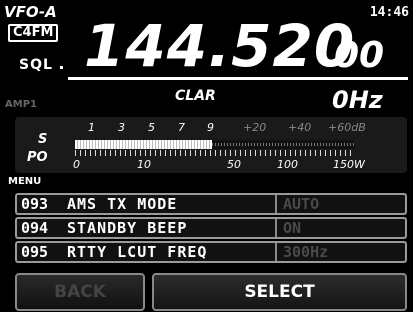 Image resolution: width=413 pixels, height=312 pixels. I want to click on menu-item-093: 093 AMS TX MODE AUTO, so click(211, 204).